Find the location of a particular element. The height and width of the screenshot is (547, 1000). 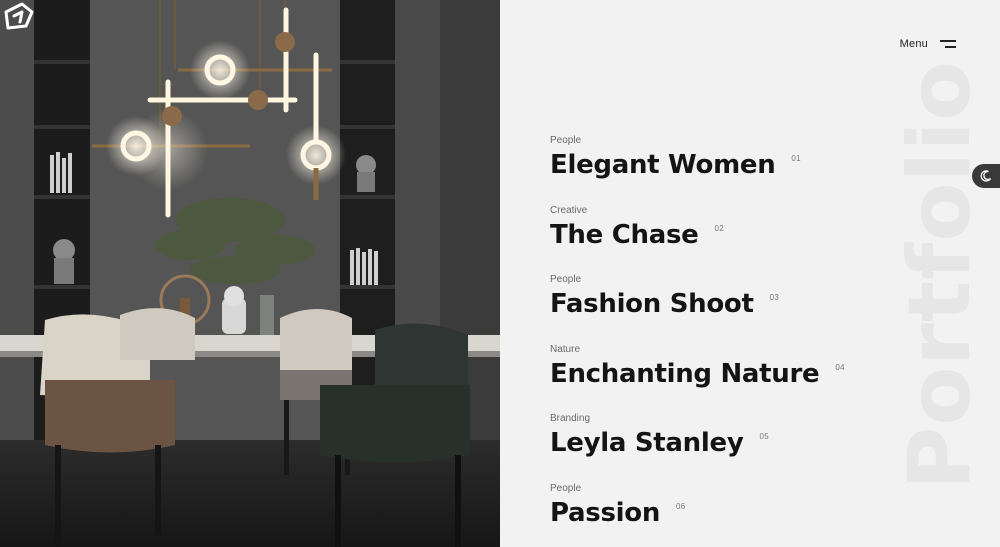

project-item: Nature Enchanting Nature 04 is located at coordinates (697, 378).